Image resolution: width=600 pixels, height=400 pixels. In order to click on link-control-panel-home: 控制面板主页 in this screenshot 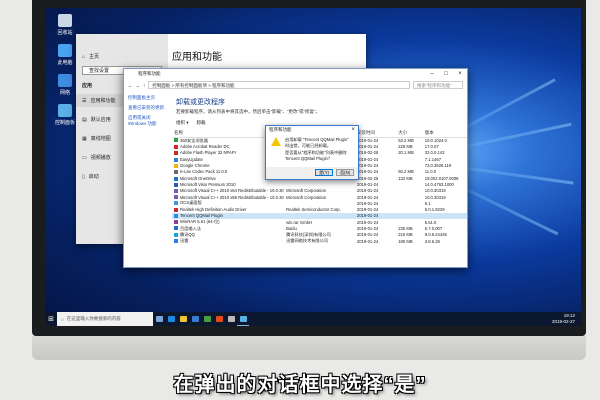, I will do `click(148, 98)`.